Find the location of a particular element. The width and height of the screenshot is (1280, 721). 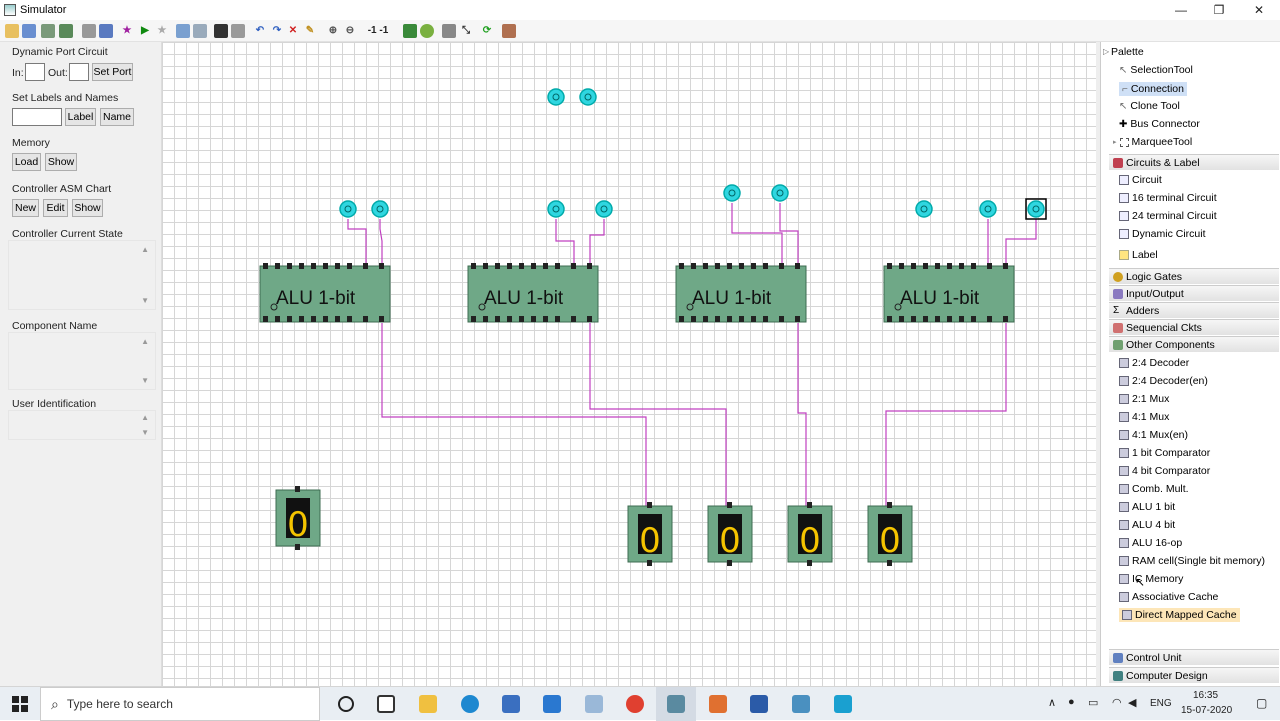

redo-icon: ↷ is located at coordinates (277, 31).